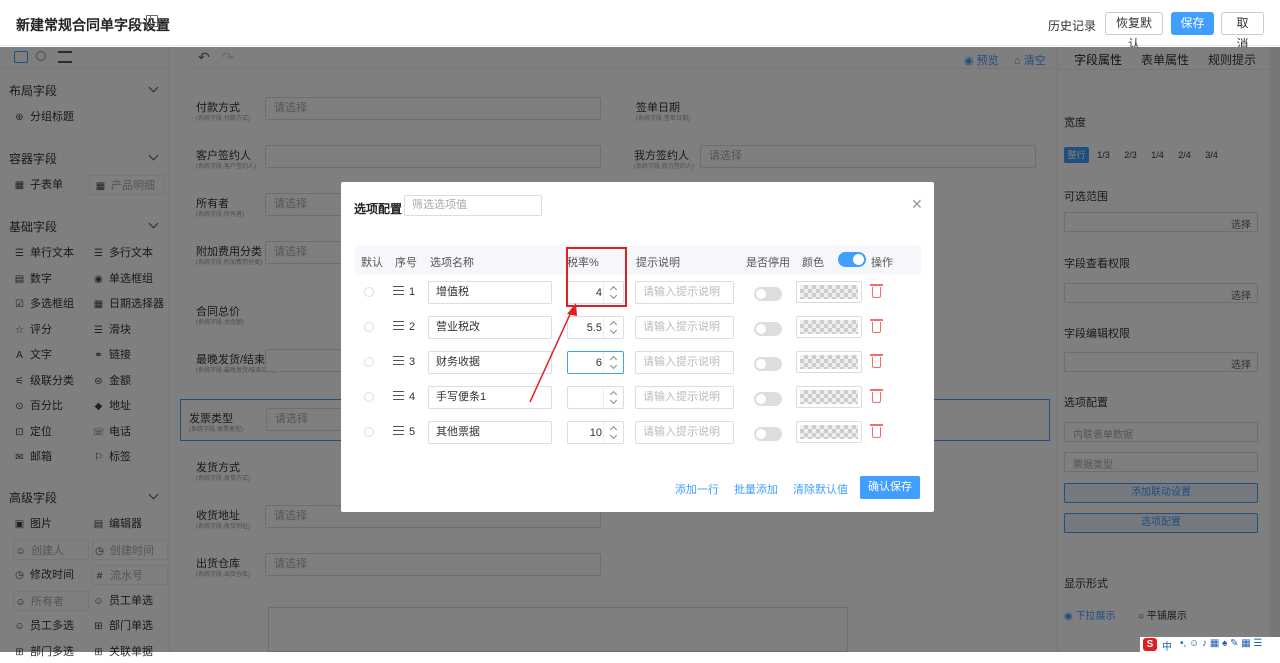 The width and height of the screenshot is (1280, 663). What do you see at coordinates (452, 263) in the screenshot?
I see `col-name: 选项名称` at bounding box center [452, 263].